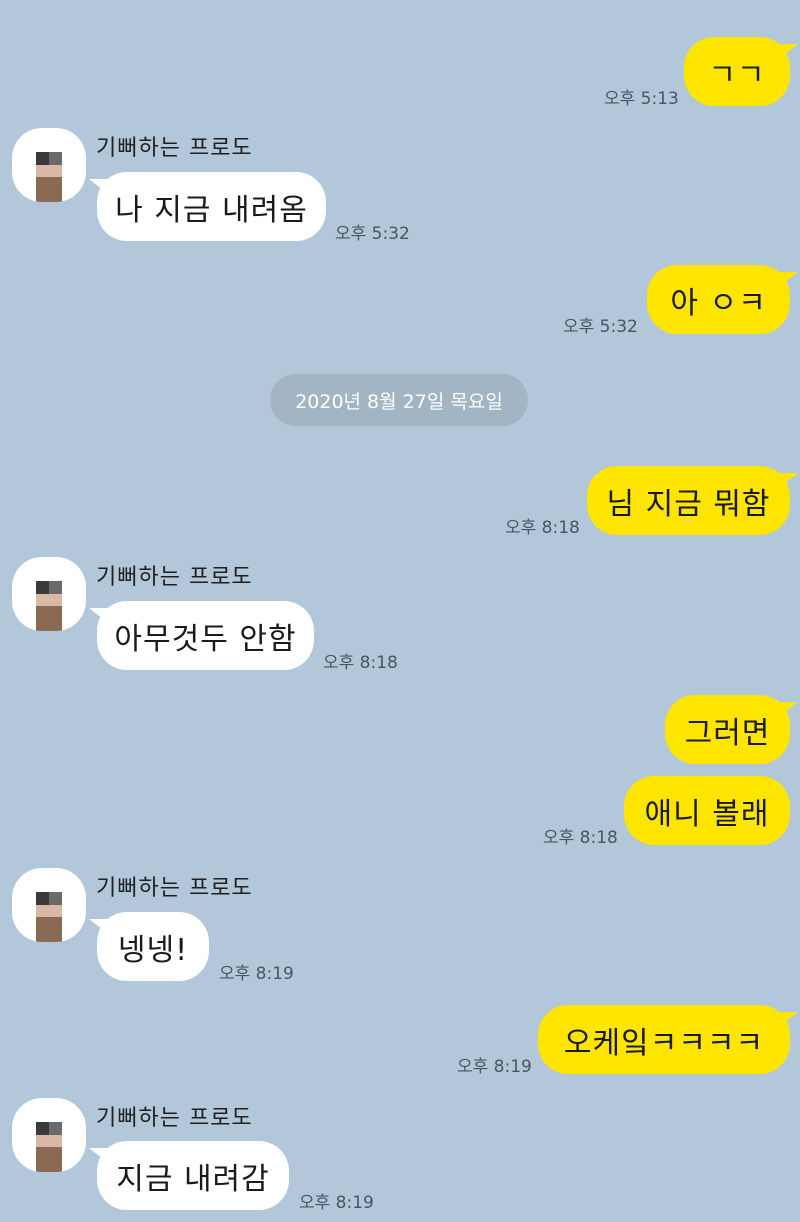 Image resolution: width=800 pixels, height=1222 pixels. Describe the element at coordinates (718, 299) in the screenshot. I see `message-bubble: 아 ㅇㅋ` at that location.